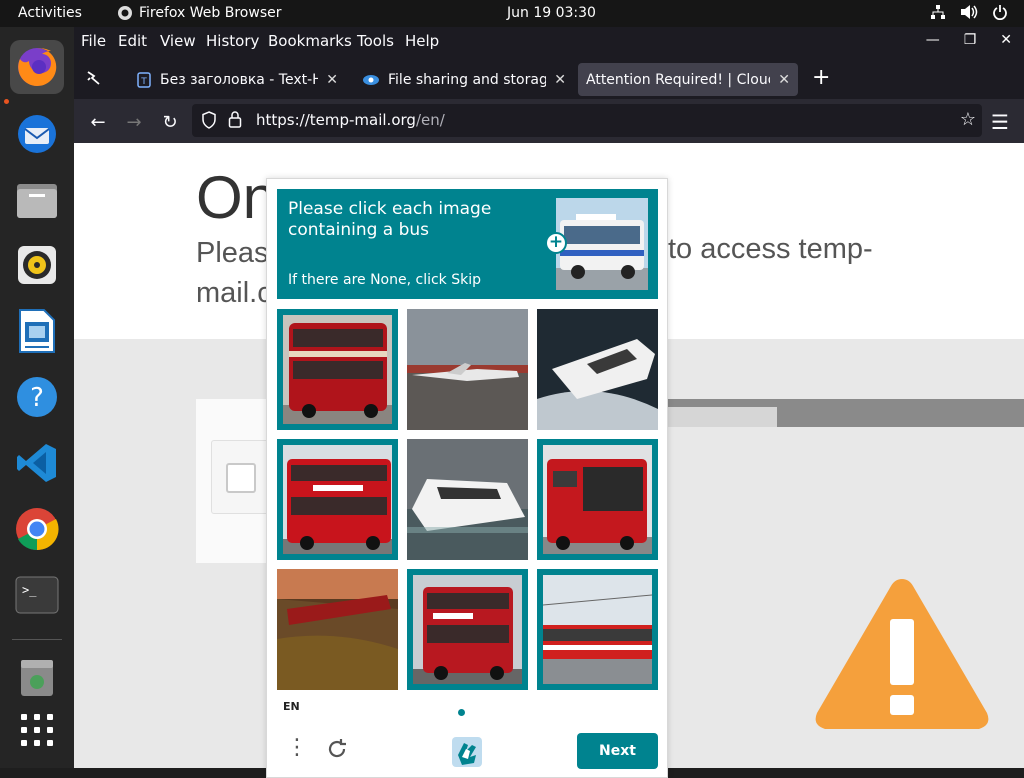 The width and height of the screenshot is (1024, 778). Describe the element at coordinates (390, 209) in the screenshot. I see `prompt-line1: Please click each image` at that location.